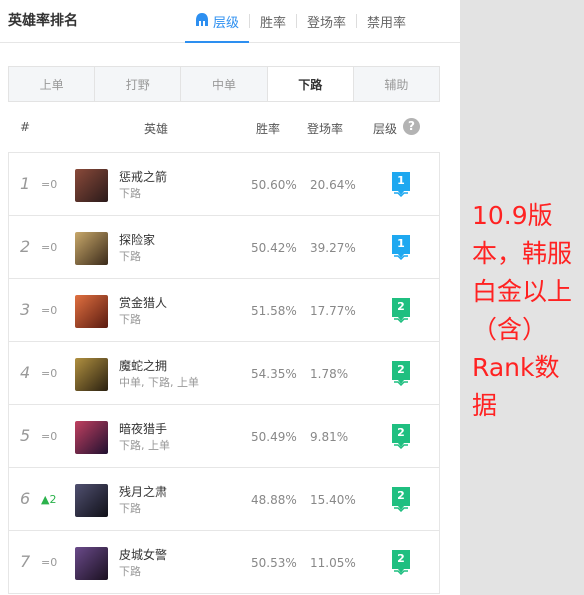 The image size is (584, 595). What do you see at coordinates (143, 176) in the screenshot?
I see `hero-name: 惩戒之箭` at bounding box center [143, 176].